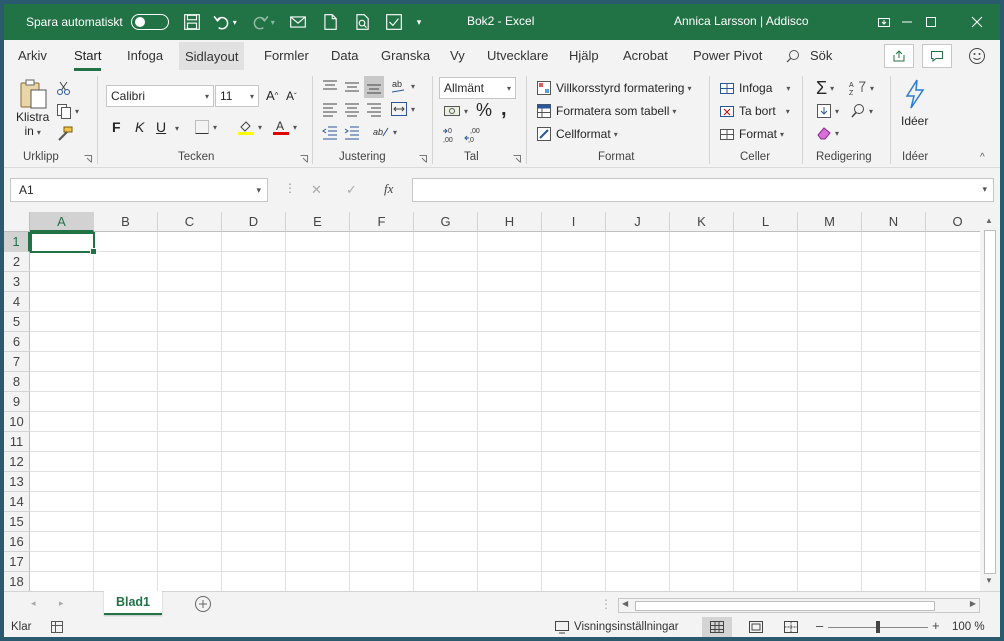 Image resolution: width=1004 pixels, height=641 pixels. I want to click on align-center-icon, so click(352, 110).